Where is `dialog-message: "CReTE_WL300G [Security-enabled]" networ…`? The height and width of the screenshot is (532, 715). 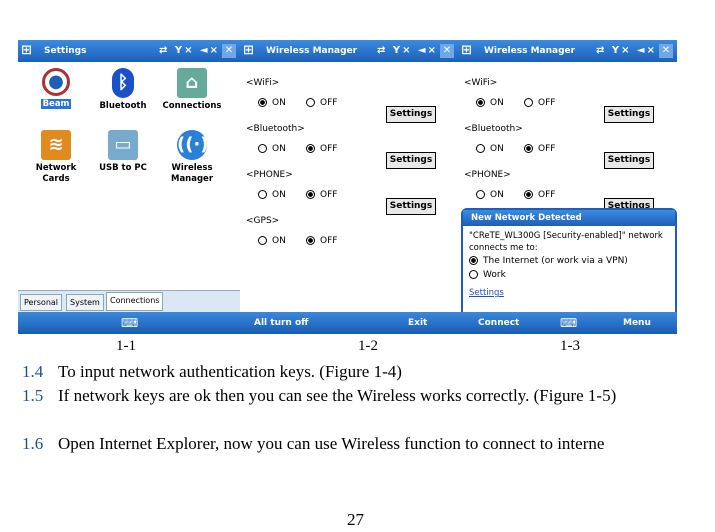 dialog-message: "CReTE_WL300G [Security-enabled]" networ… is located at coordinates (566, 242).